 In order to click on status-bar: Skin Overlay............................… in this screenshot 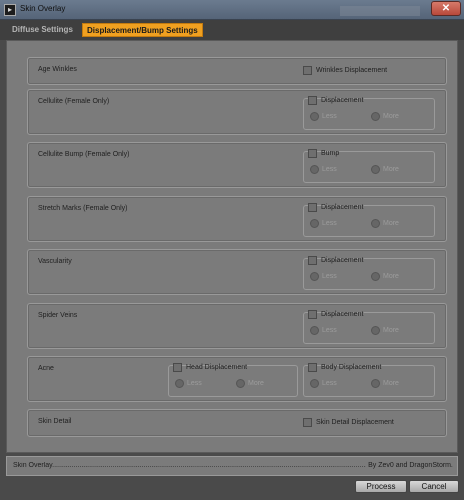, I will do `click(232, 466)`.